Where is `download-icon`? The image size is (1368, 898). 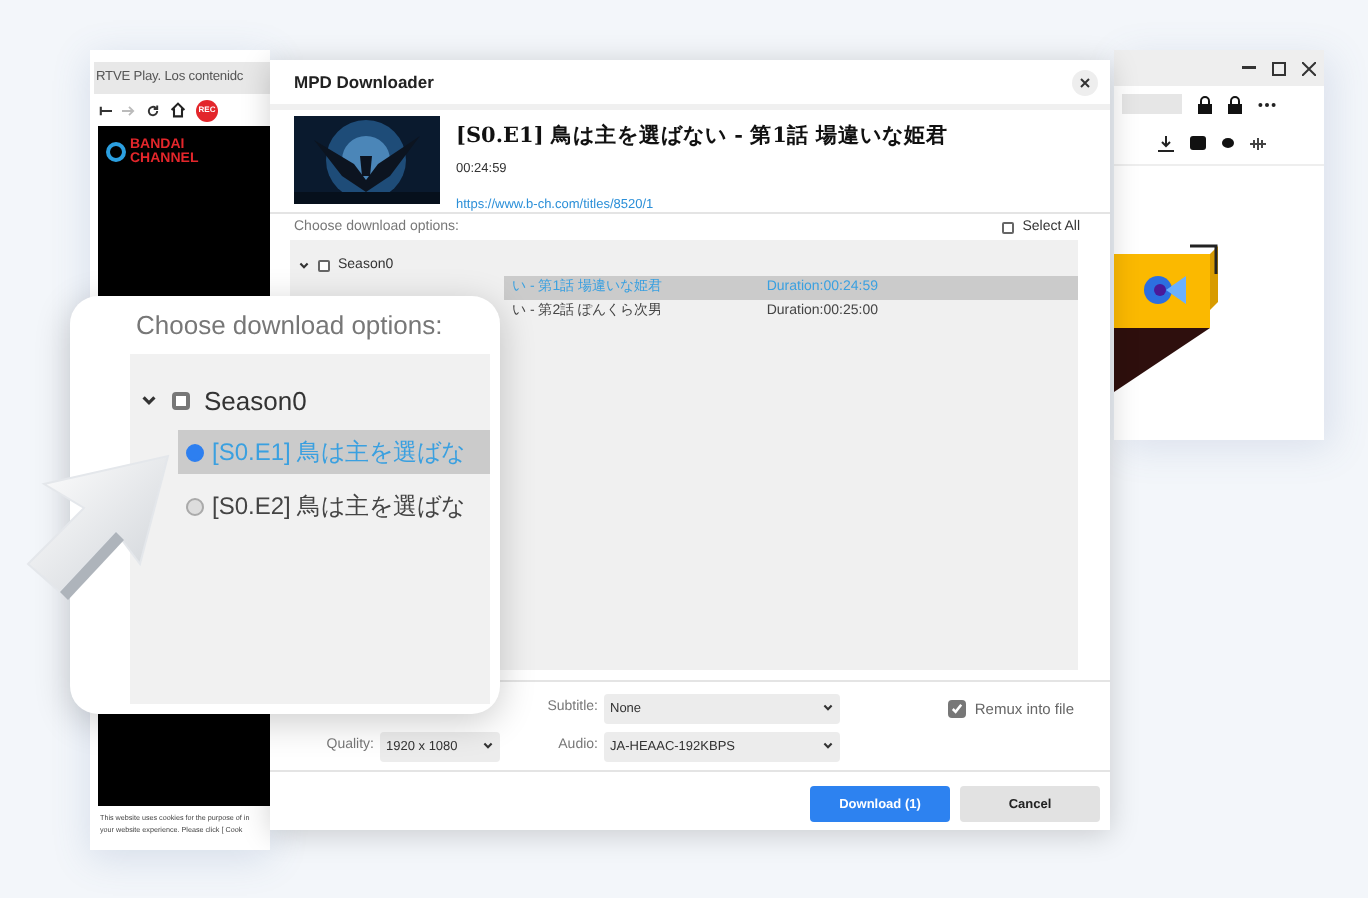
download-icon is located at coordinates (1166, 143).